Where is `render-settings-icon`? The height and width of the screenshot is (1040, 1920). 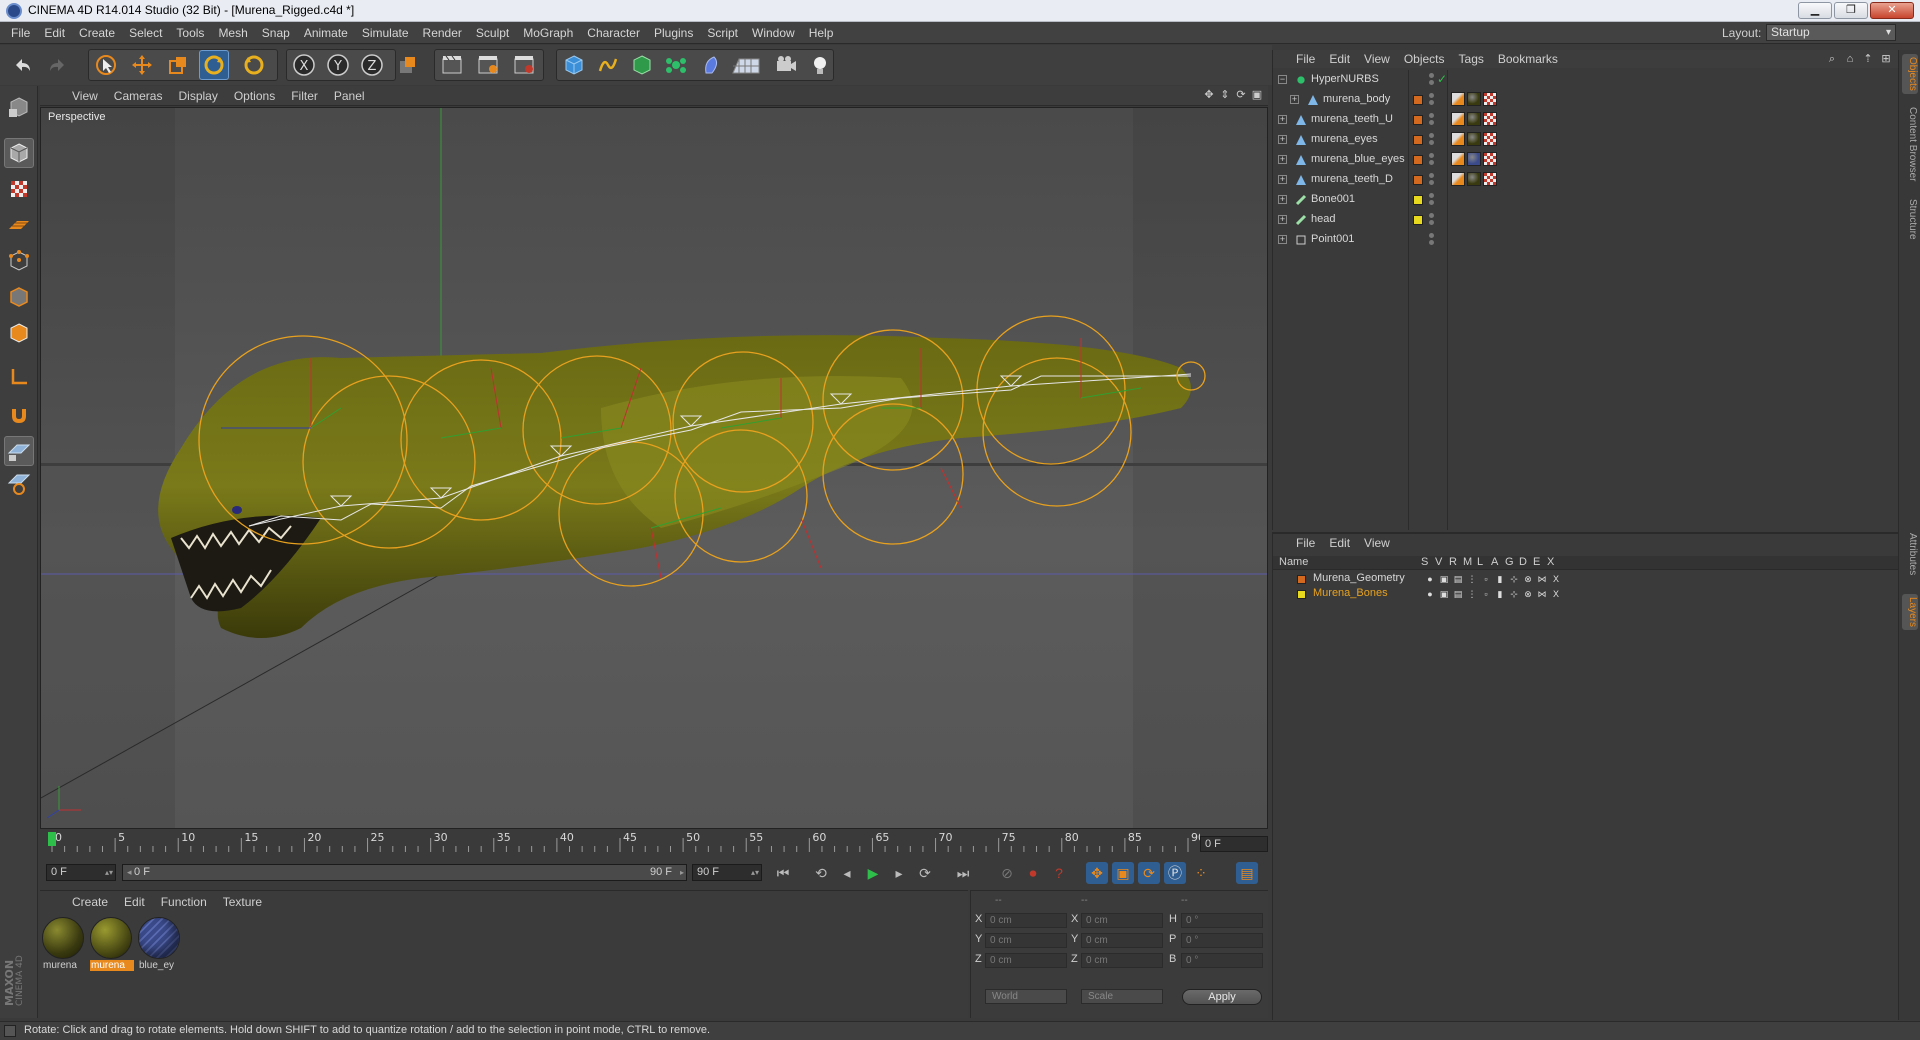 render-settings-icon is located at coordinates (524, 65).